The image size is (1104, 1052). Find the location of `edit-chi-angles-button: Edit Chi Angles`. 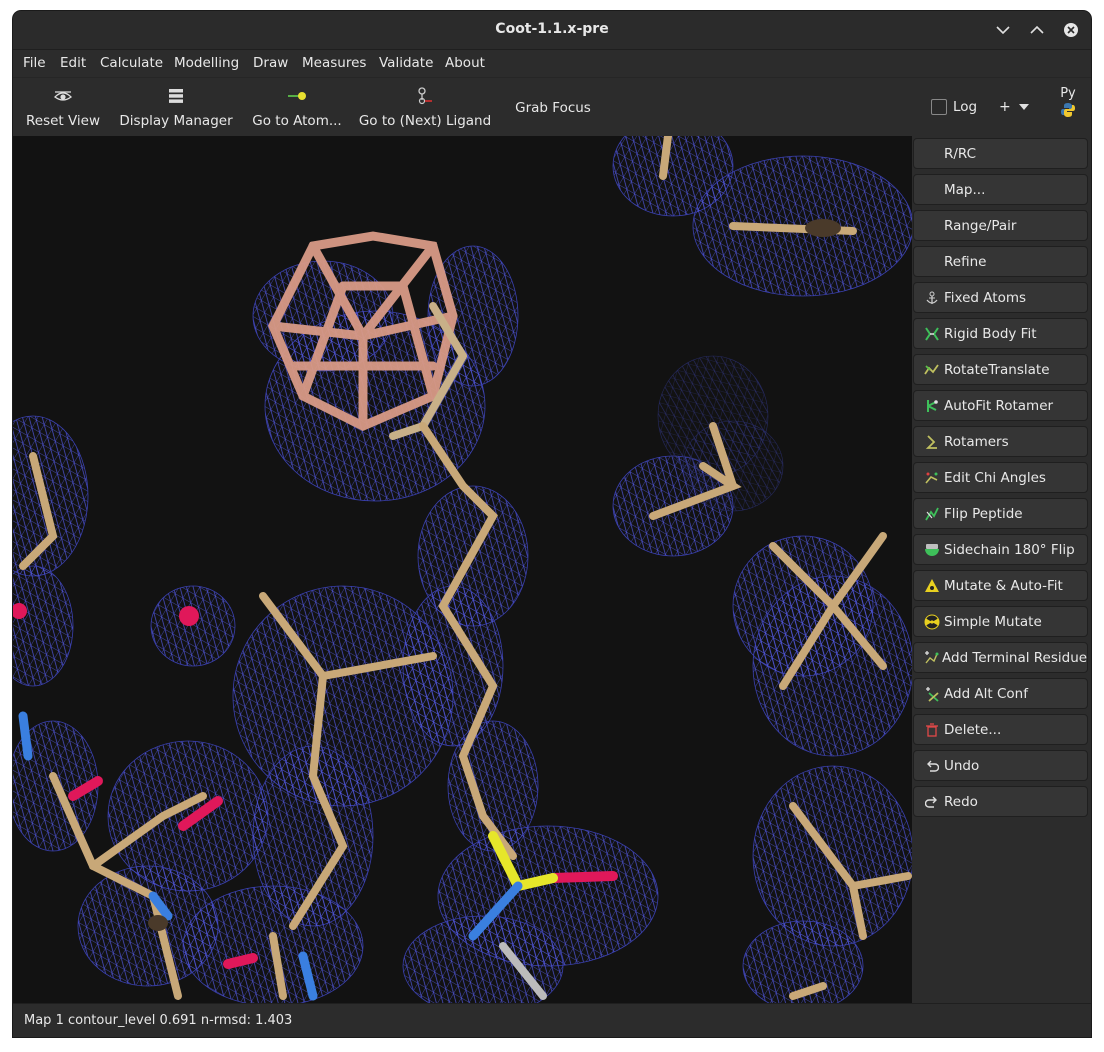

edit-chi-angles-button: Edit Chi Angles is located at coordinates (1000, 477).